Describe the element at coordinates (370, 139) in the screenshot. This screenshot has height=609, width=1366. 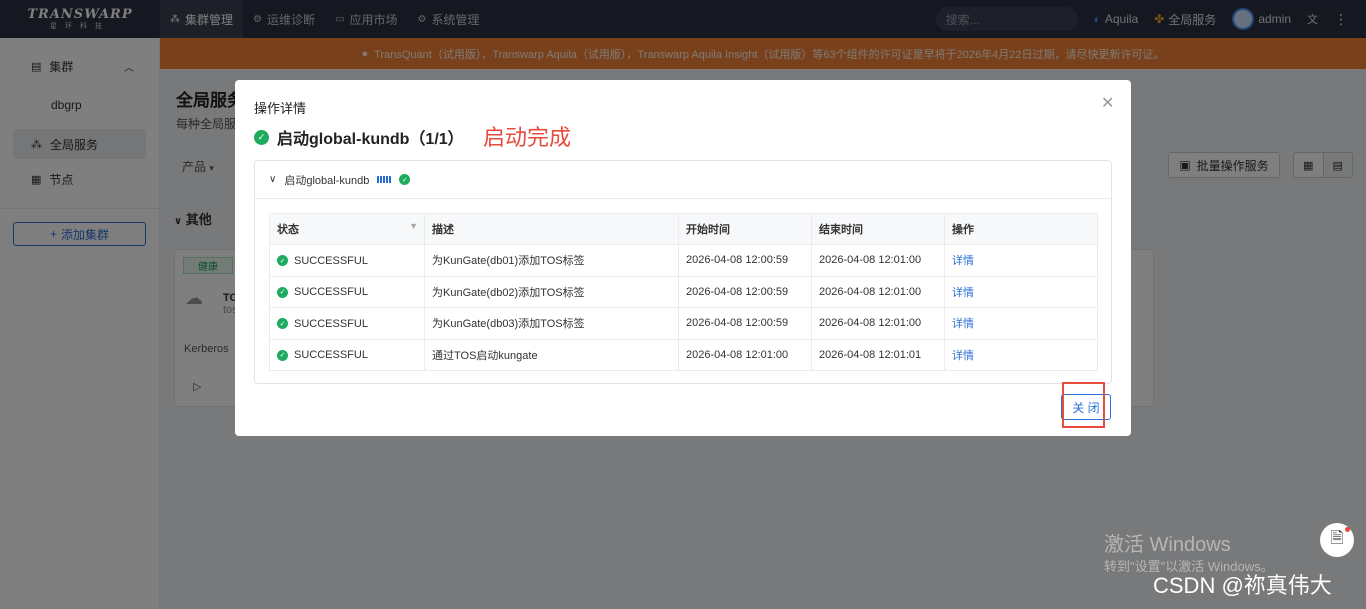
I see `operation-headline-text: 启动global-kundb（1/1）` at that location.